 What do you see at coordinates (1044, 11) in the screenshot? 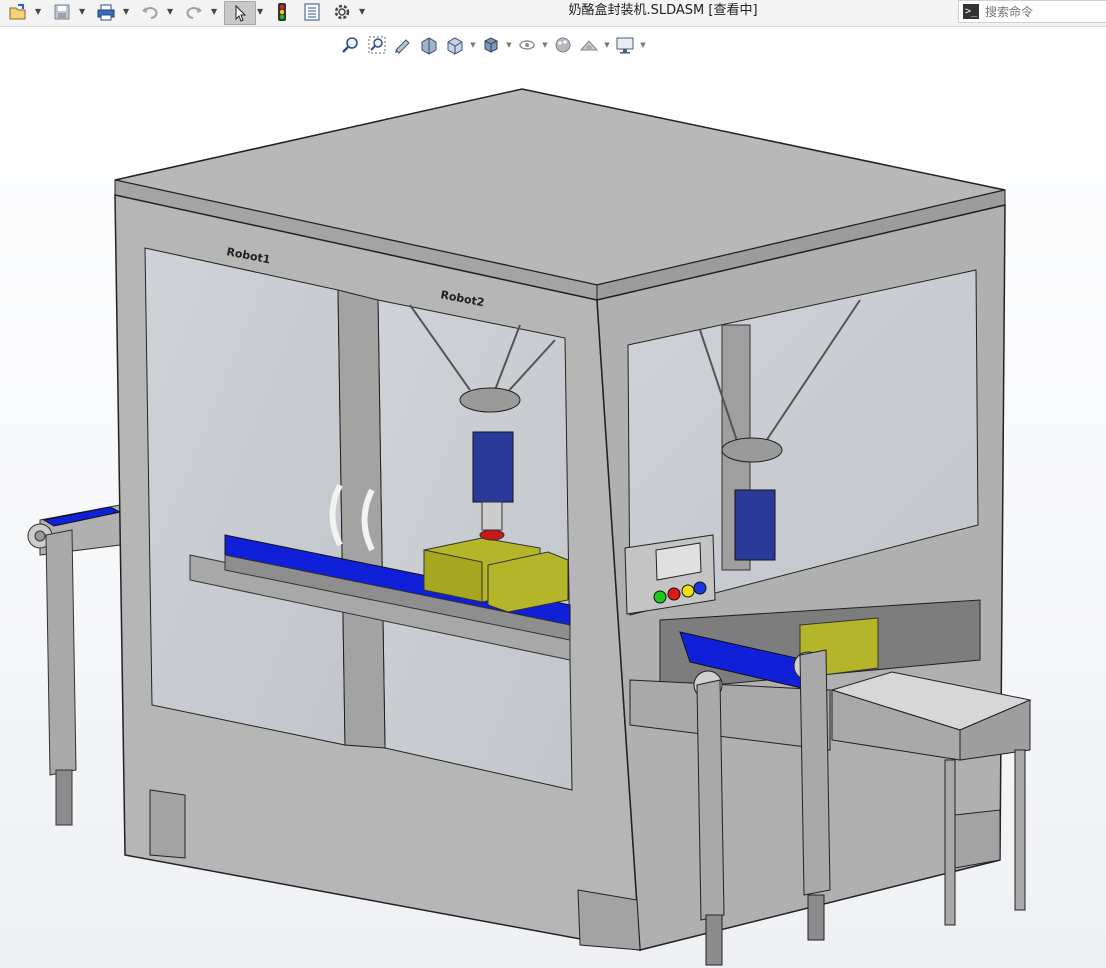
I see `search-commands-input` at bounding box center [1044, 11].